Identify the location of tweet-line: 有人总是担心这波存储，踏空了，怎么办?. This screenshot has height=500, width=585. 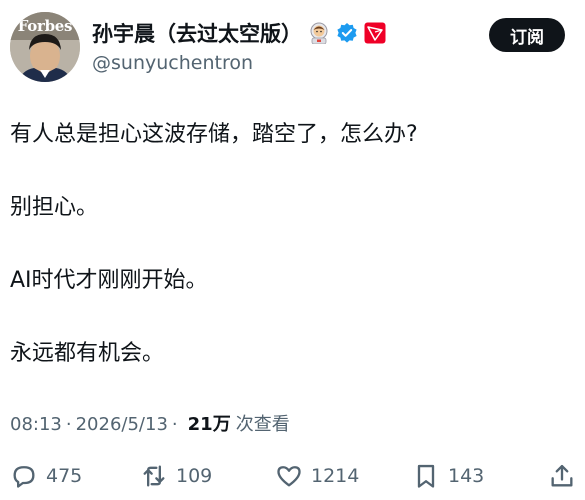
(214, 134).